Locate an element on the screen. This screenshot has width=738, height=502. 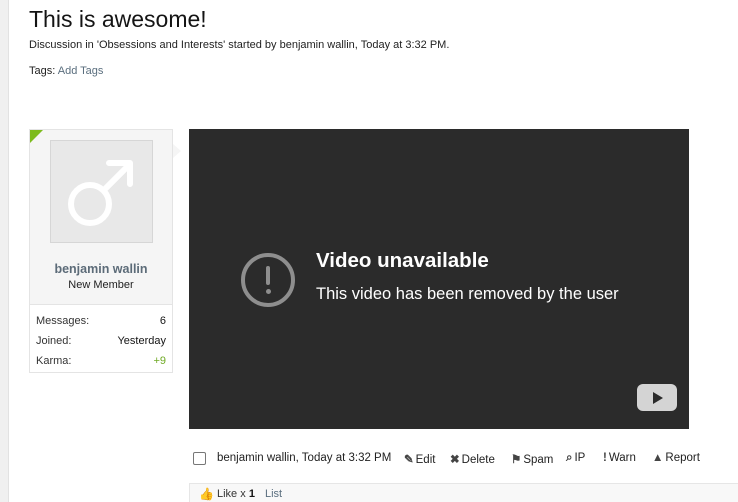
spam-button: ⚑ Spam is located at coordinates (532, 459).